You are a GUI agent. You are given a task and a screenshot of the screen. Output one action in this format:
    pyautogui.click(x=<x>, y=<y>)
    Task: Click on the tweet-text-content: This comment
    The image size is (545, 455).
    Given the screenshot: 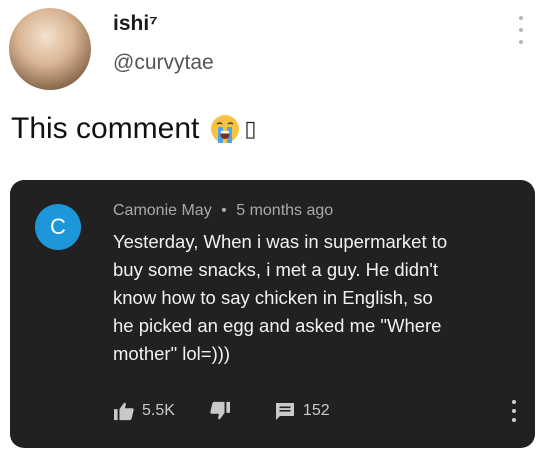 What is the action you would take?
    pyautogui.click(x=105, y=128)
    